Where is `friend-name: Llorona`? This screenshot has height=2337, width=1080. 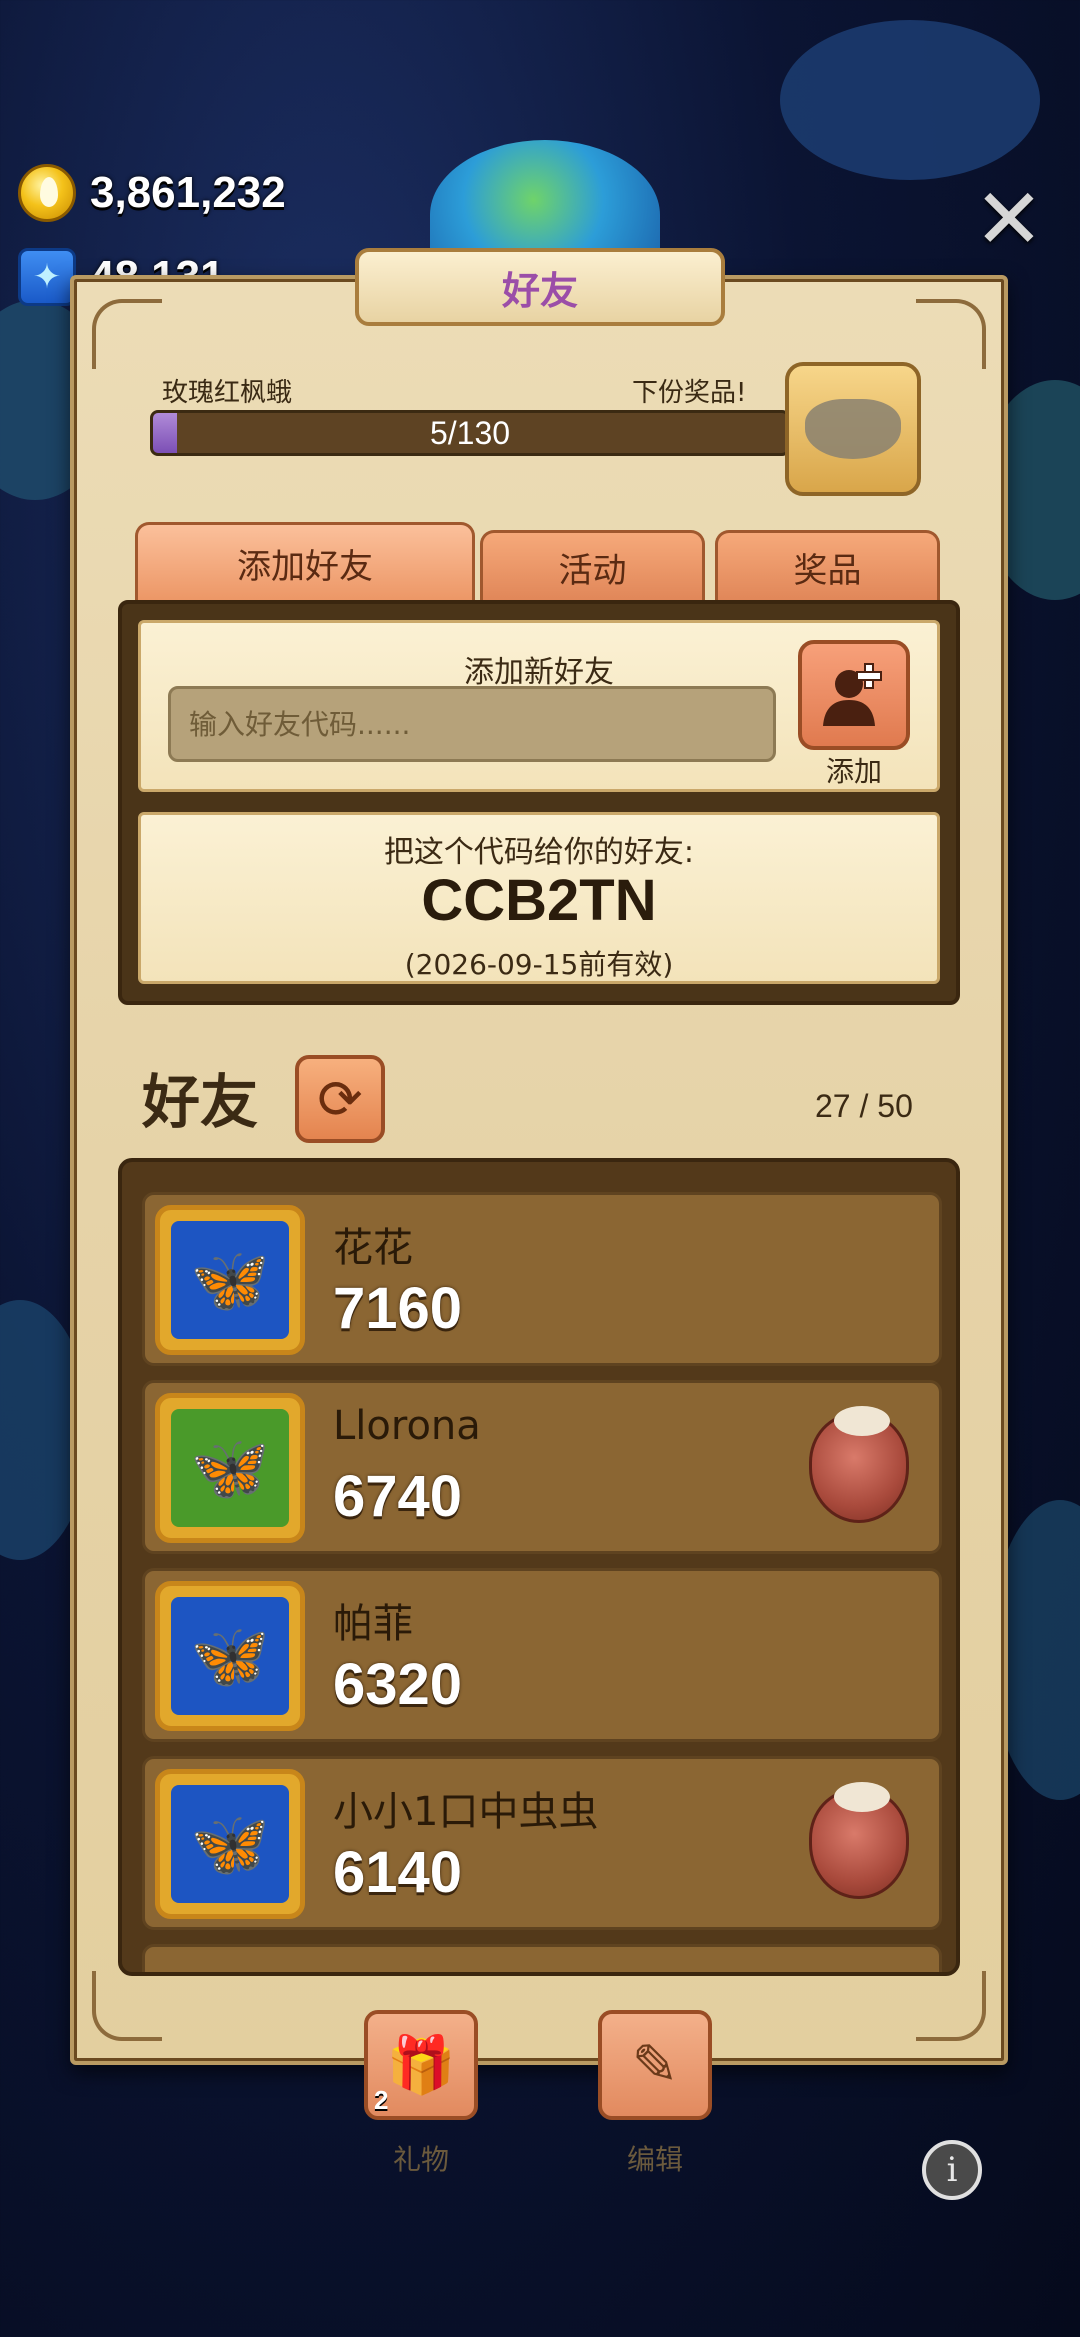
friend-name: Llorona is located at coordinates (407, 1426).